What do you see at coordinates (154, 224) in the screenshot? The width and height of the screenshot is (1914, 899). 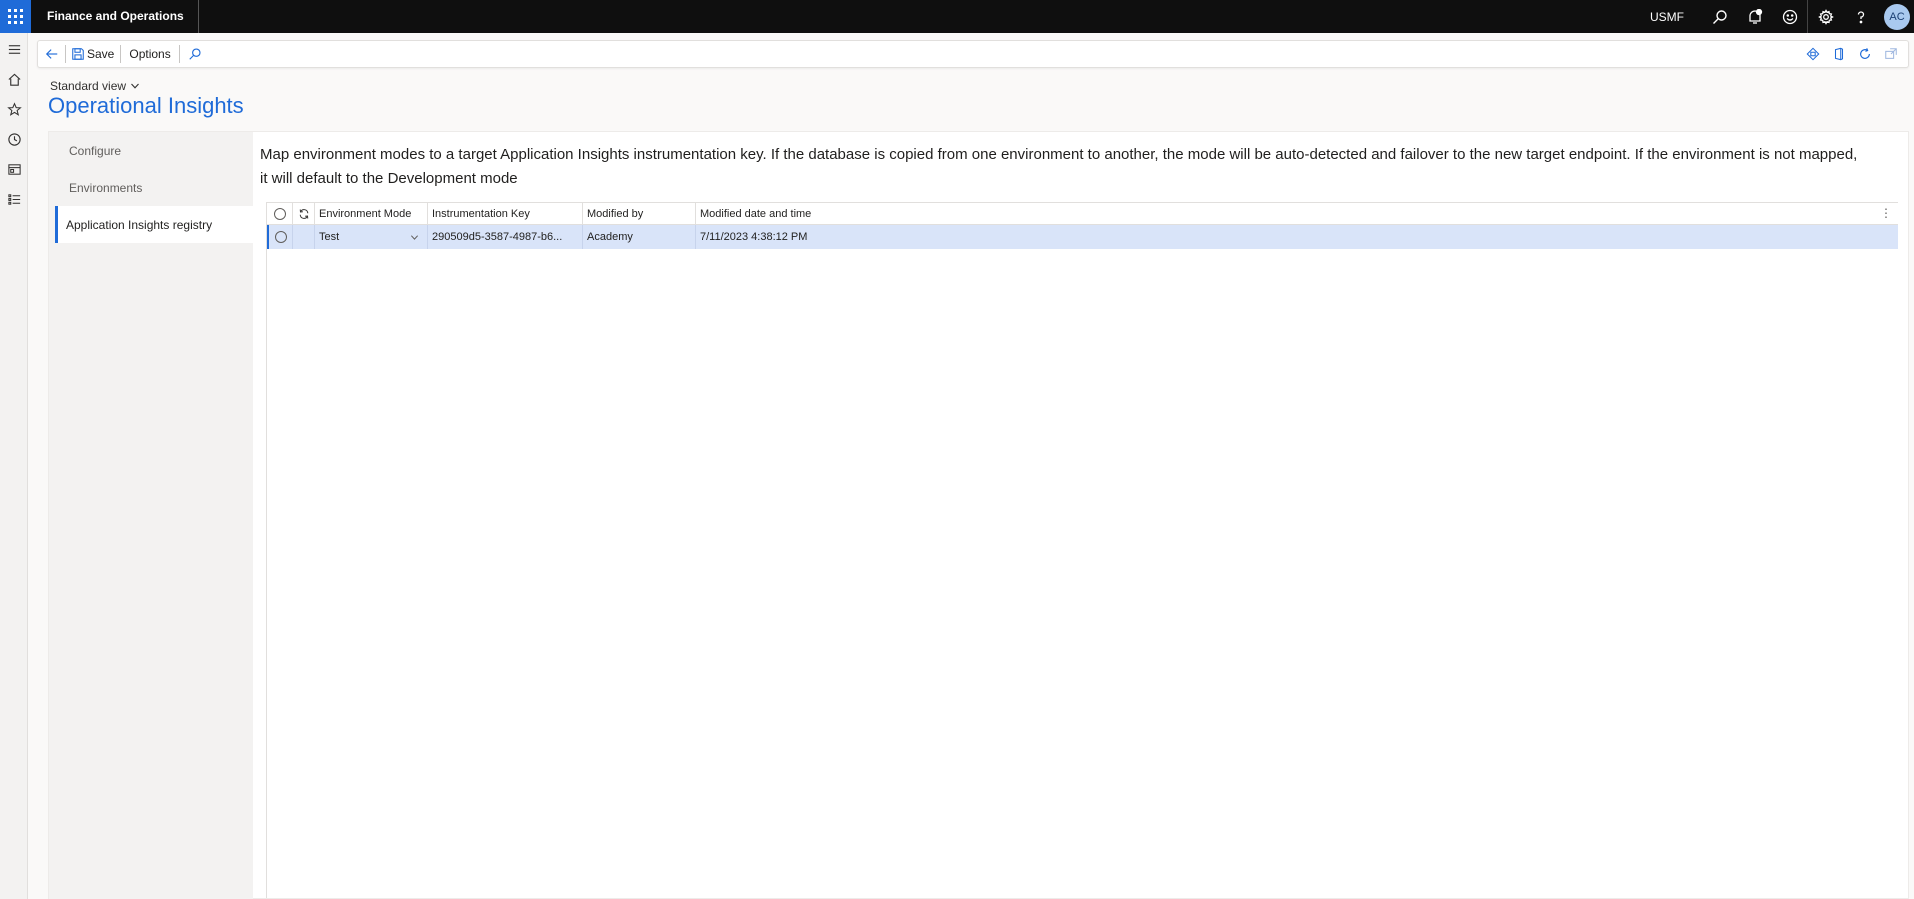 I see `tab-application-insights-registry: Application Insights registry` at bounding box center [154, 224].